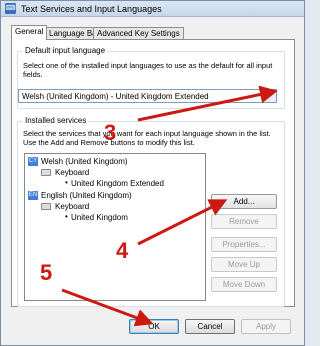 The height and width of the screenshot is (346, 320). Describe the element at coordinates (122, 250) in the screenshot. I see `annotation-number-4: 4` at that location.